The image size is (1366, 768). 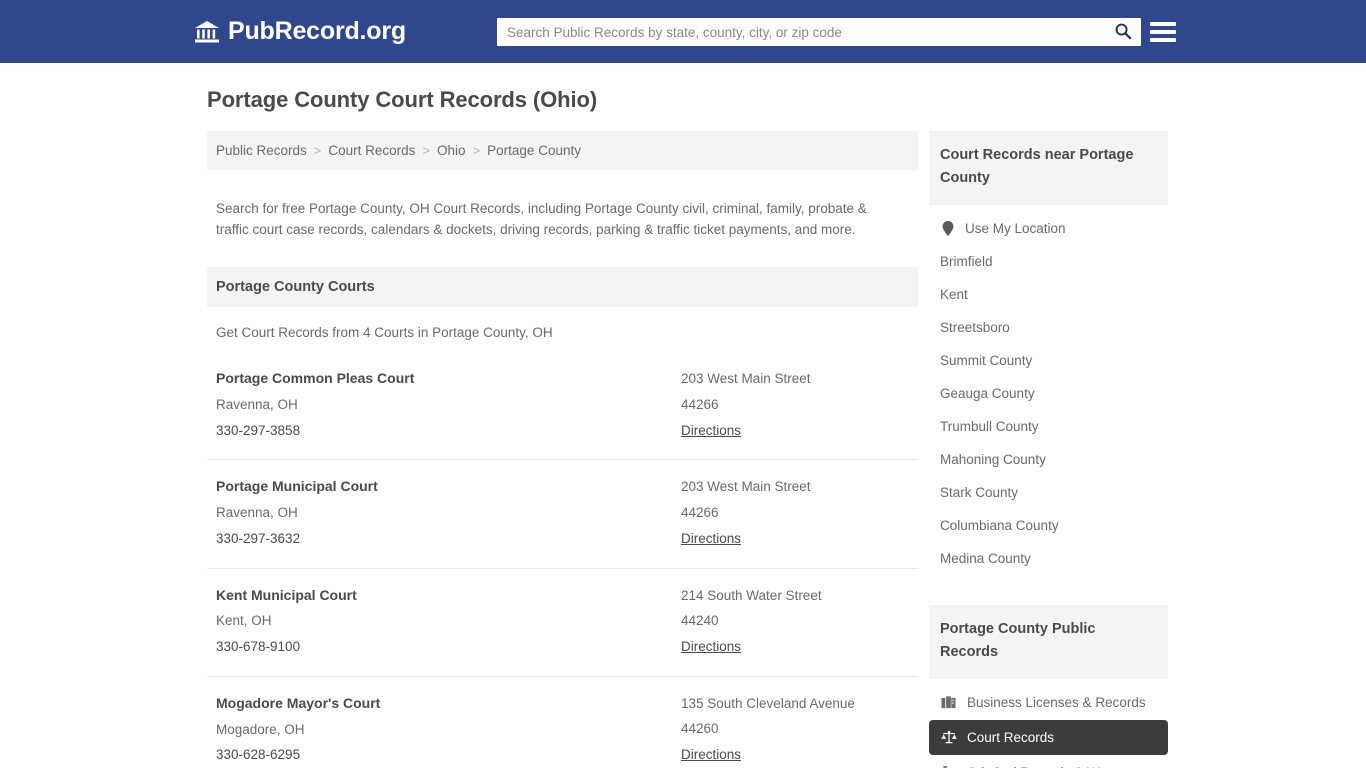 I want to click on breadcrumb-item-public-records: Public Records, so click(x=261, y=150).